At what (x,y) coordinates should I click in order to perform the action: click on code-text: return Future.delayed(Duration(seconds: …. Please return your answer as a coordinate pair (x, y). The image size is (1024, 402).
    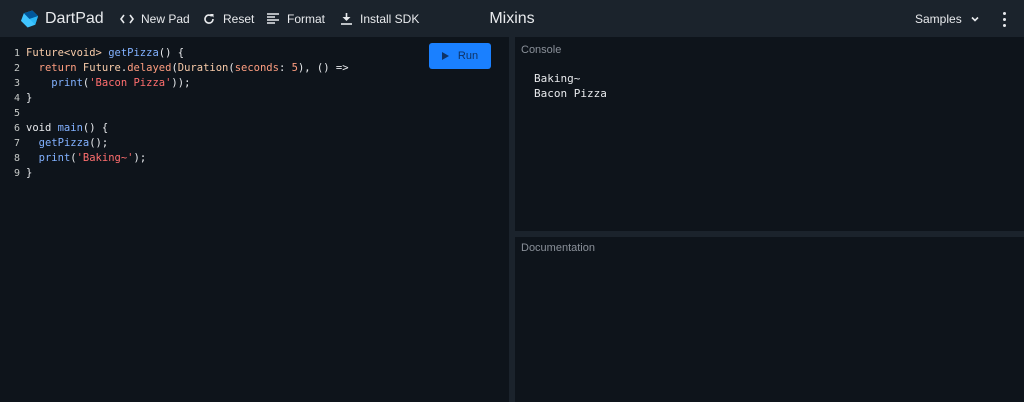
    Looking at the image, I should click on (187, 68).